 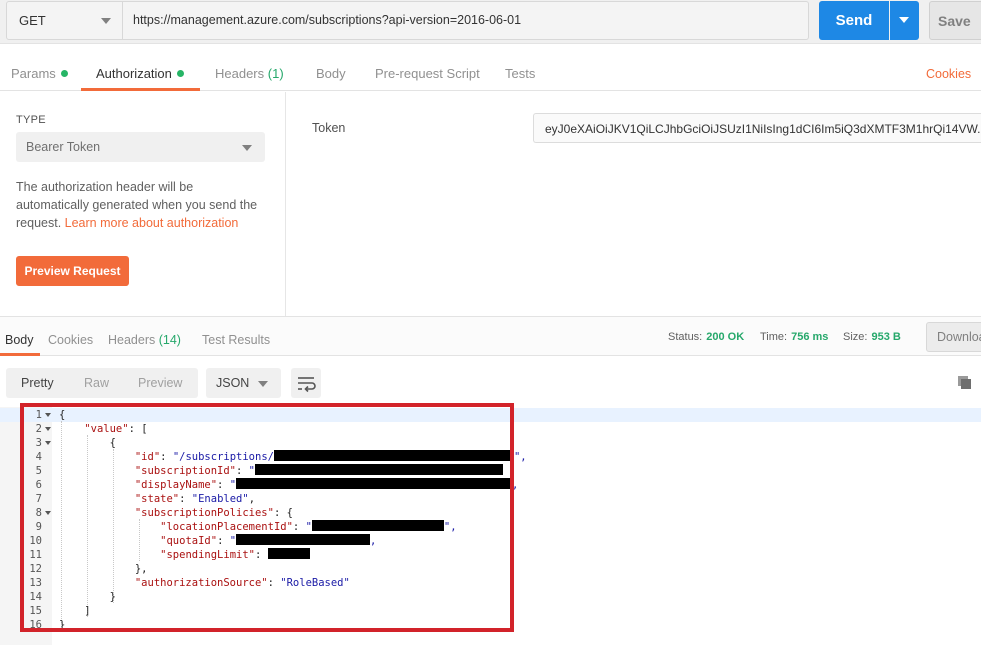 I want to click on send-options-button, so click(x=904, y=20).